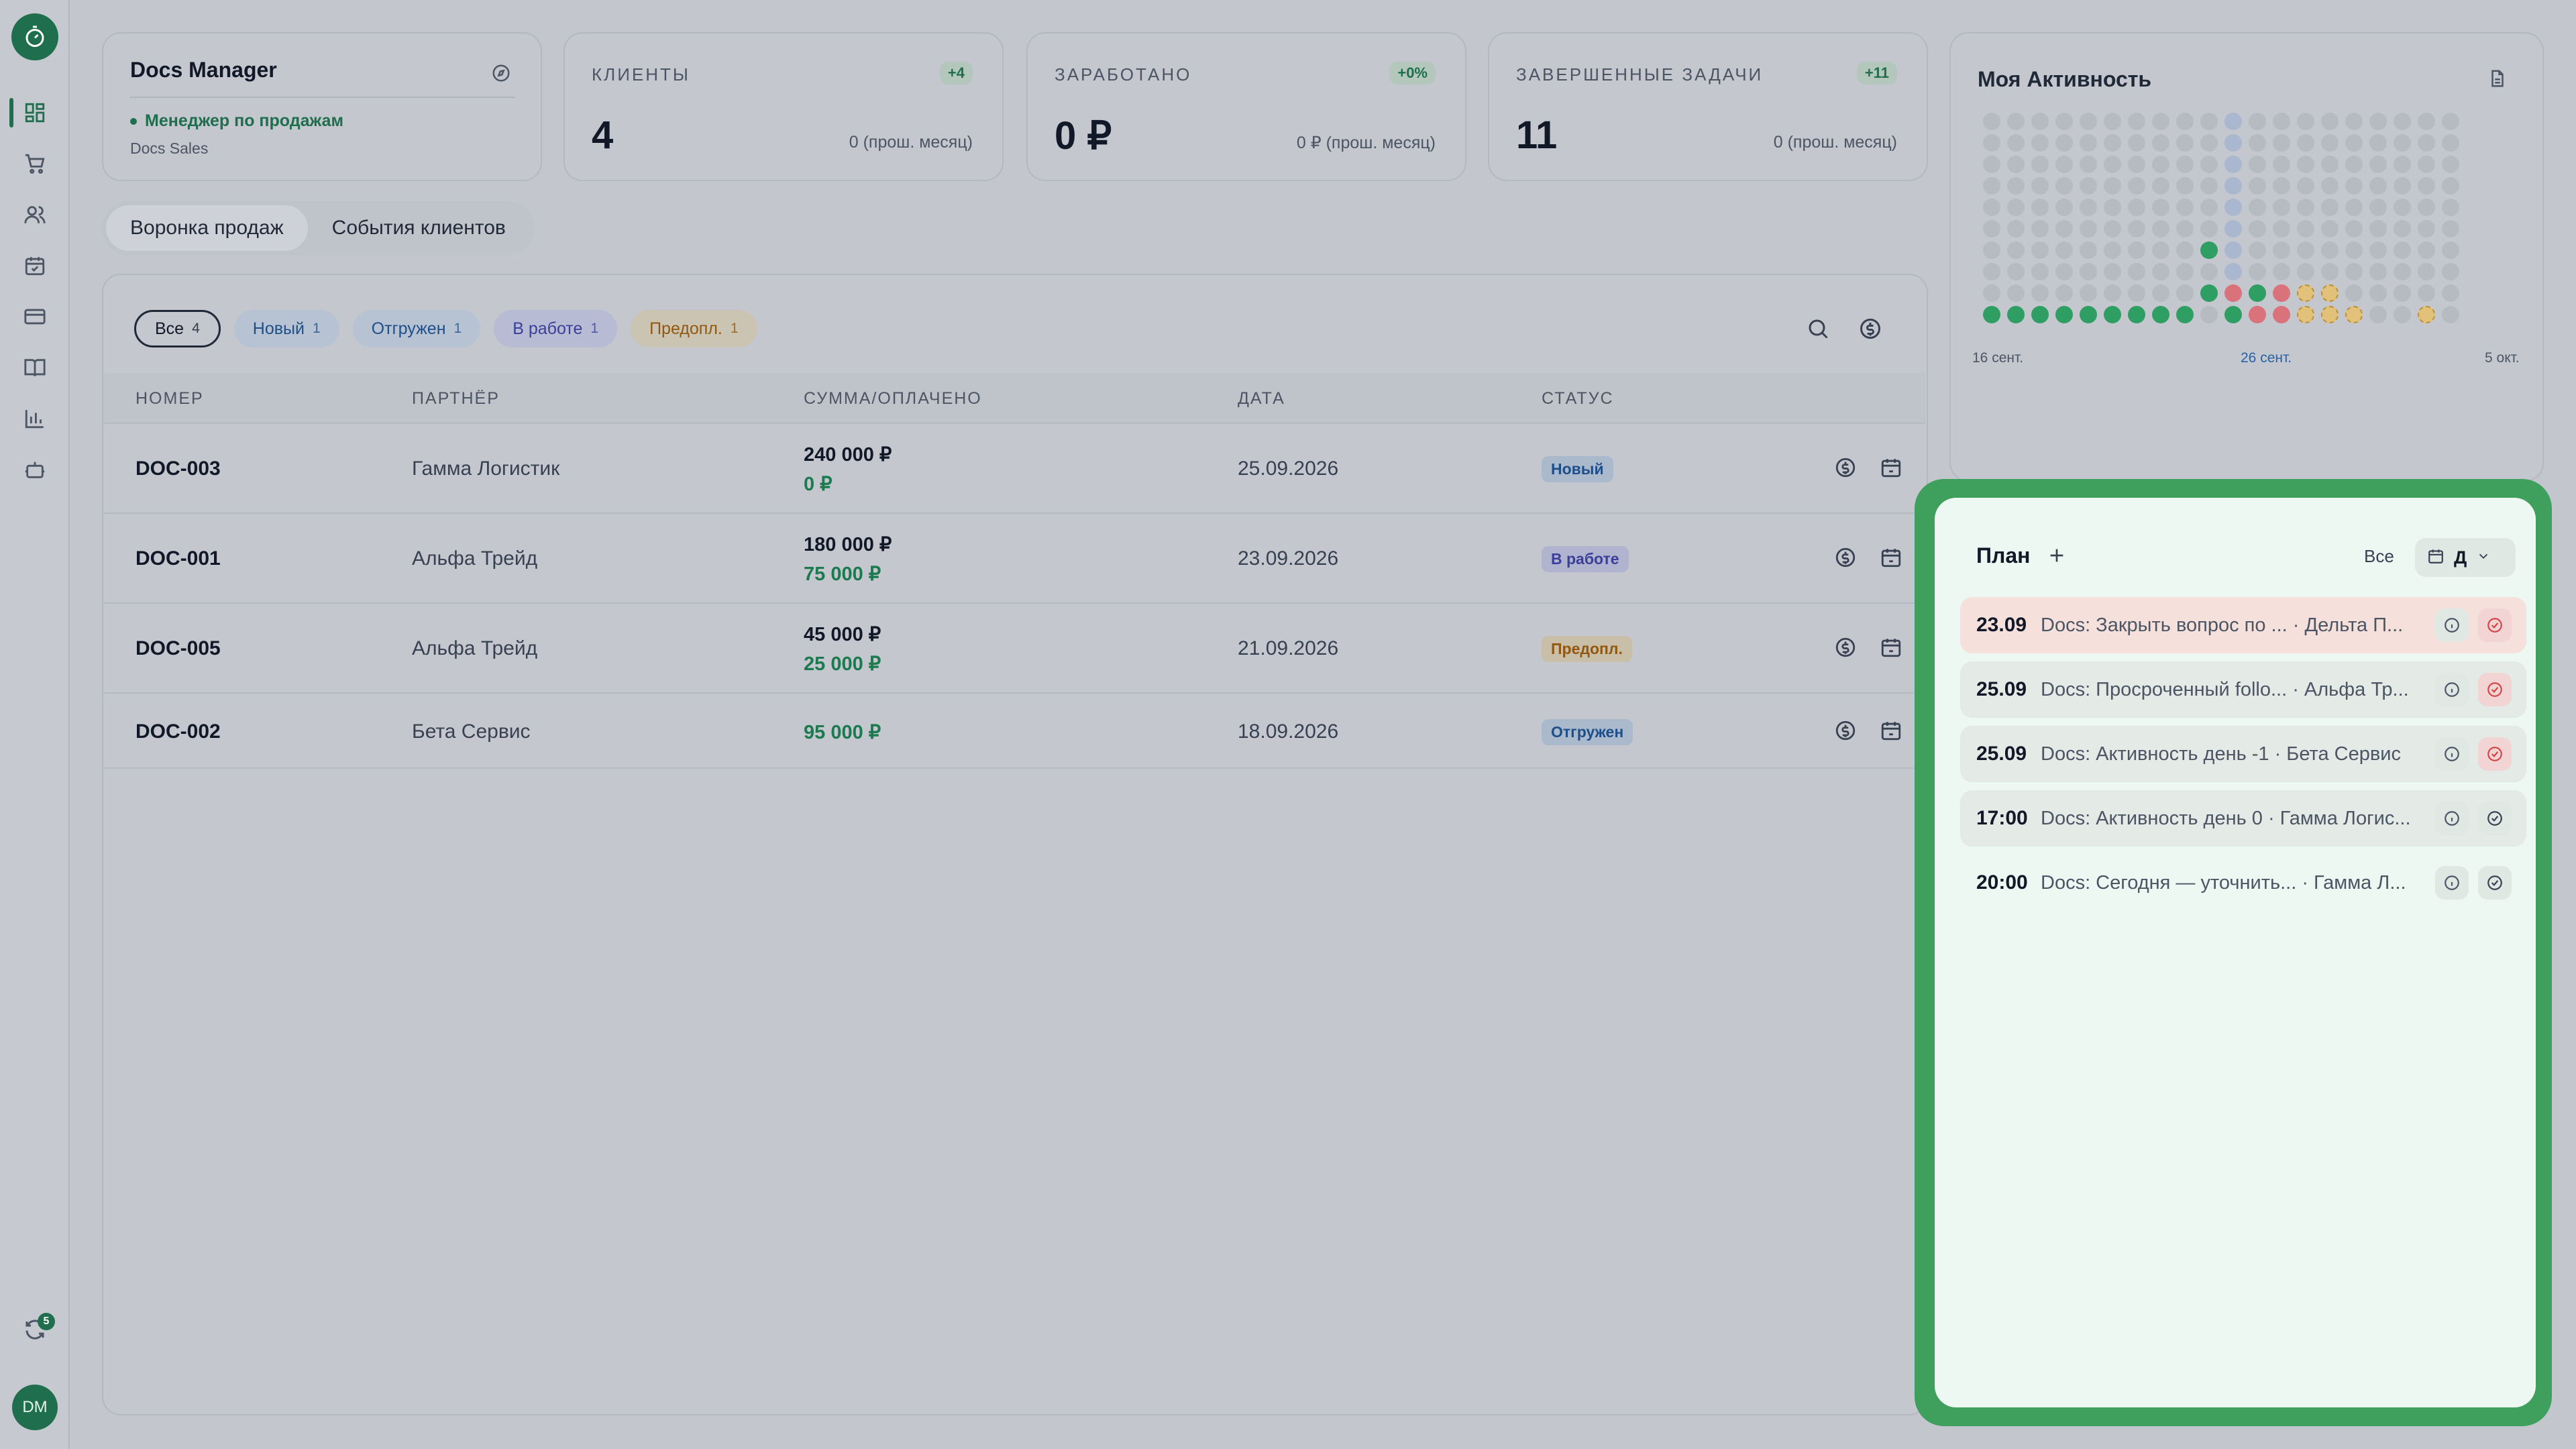 This screenshot has height=1449, width=2576. What do you see at coordinates (286, 328) in the screenshot?
I see `filter-new: Новый 1` at bounding box center [286, 328].